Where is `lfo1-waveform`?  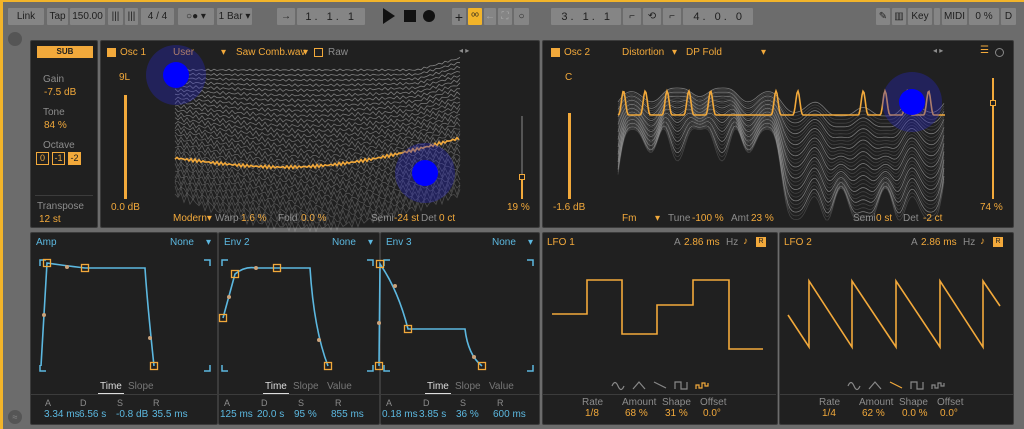 lfo1-waveform is located at coordinates (657, 314).